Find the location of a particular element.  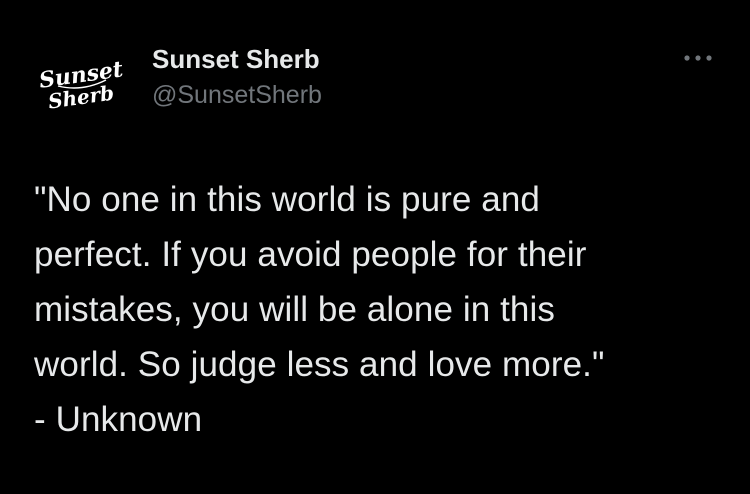

sunset-sherb-logo: Sunset Sherb is located at coordinates (82, 88).